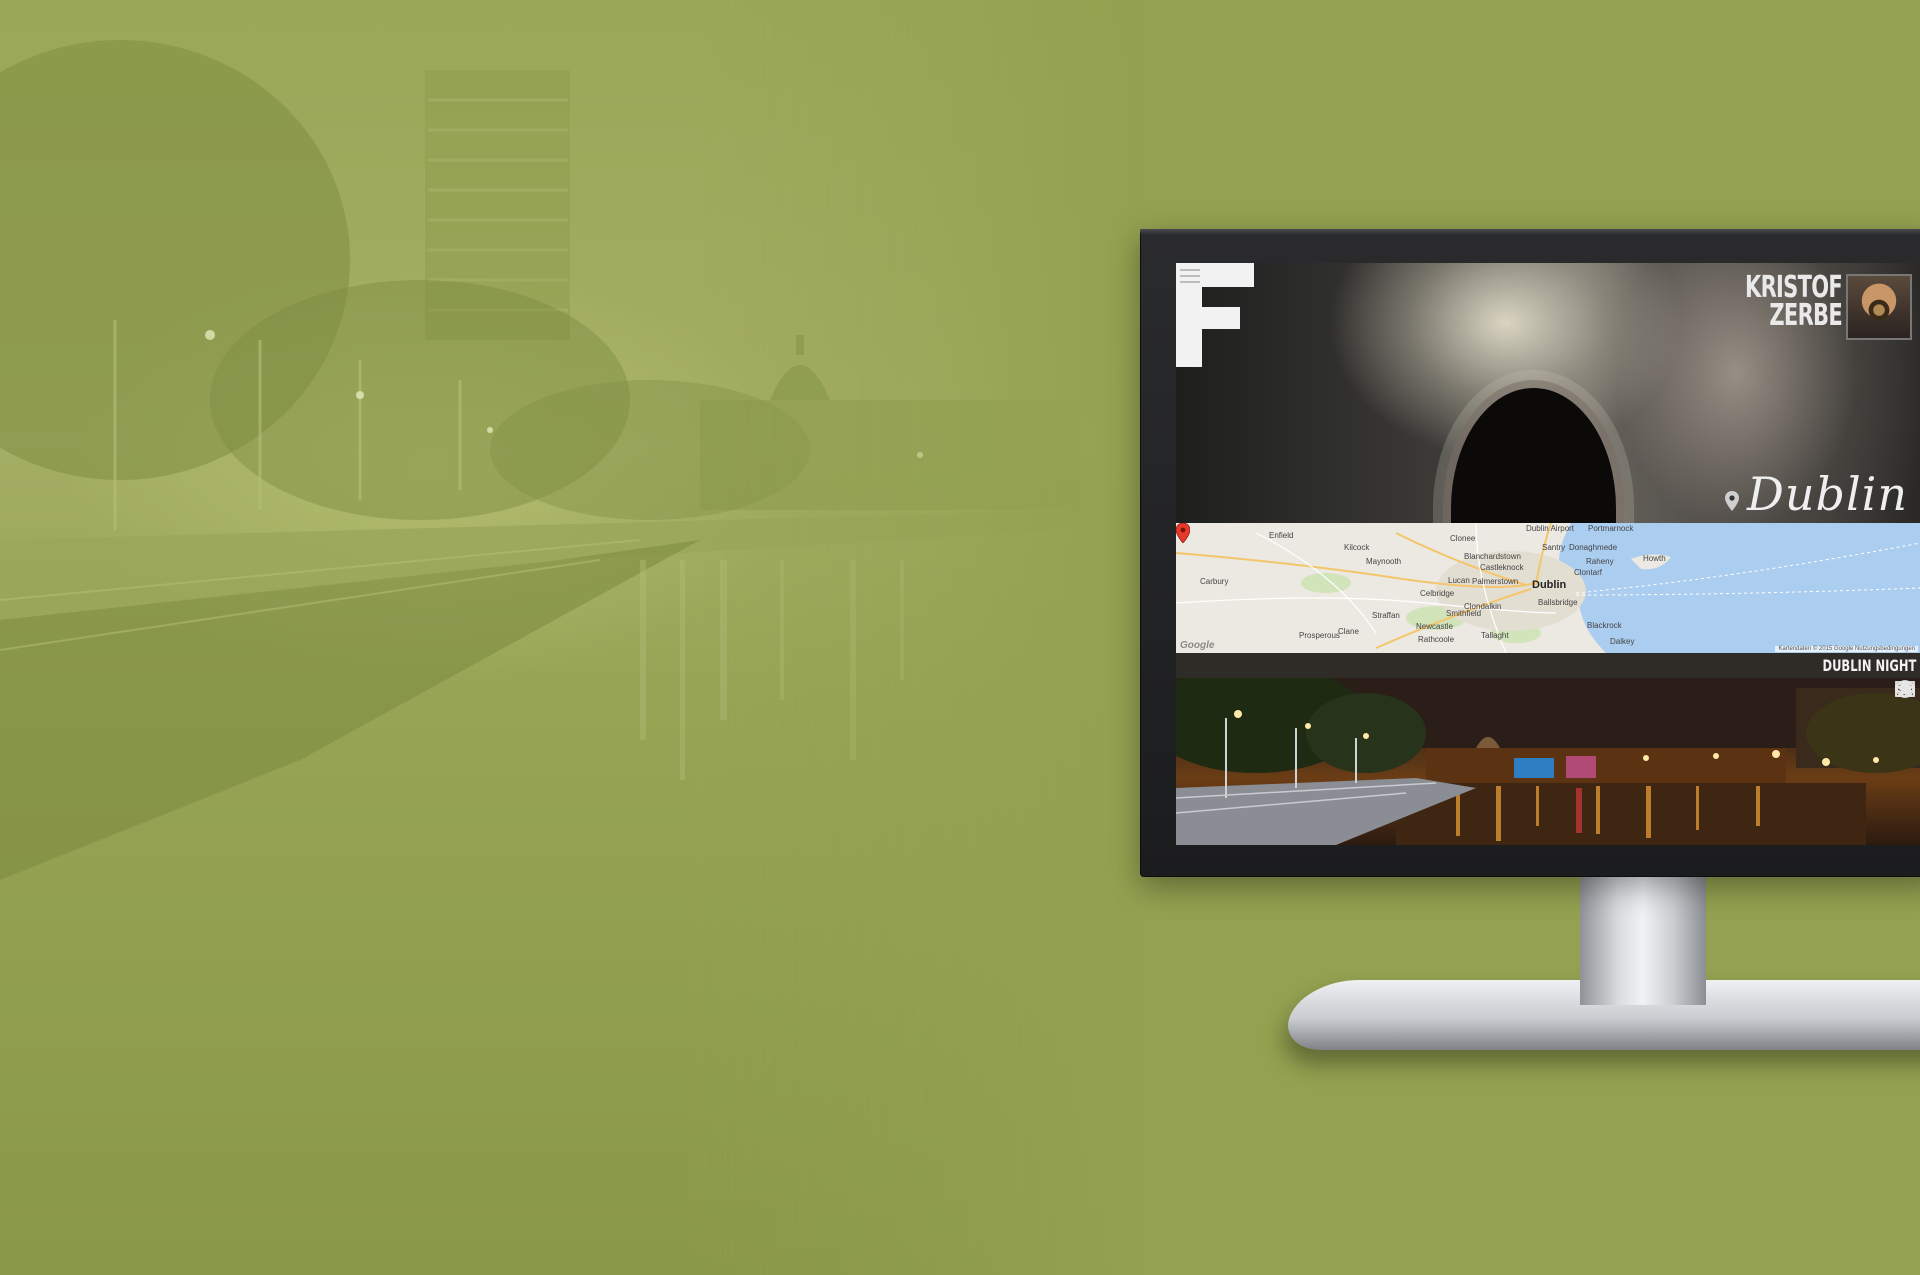 This screenshot has height=1275, width=1920. Describe the element at coordinates (1530, 232) in the screenshot. I see `monitor-bezel-highlight` at that location.